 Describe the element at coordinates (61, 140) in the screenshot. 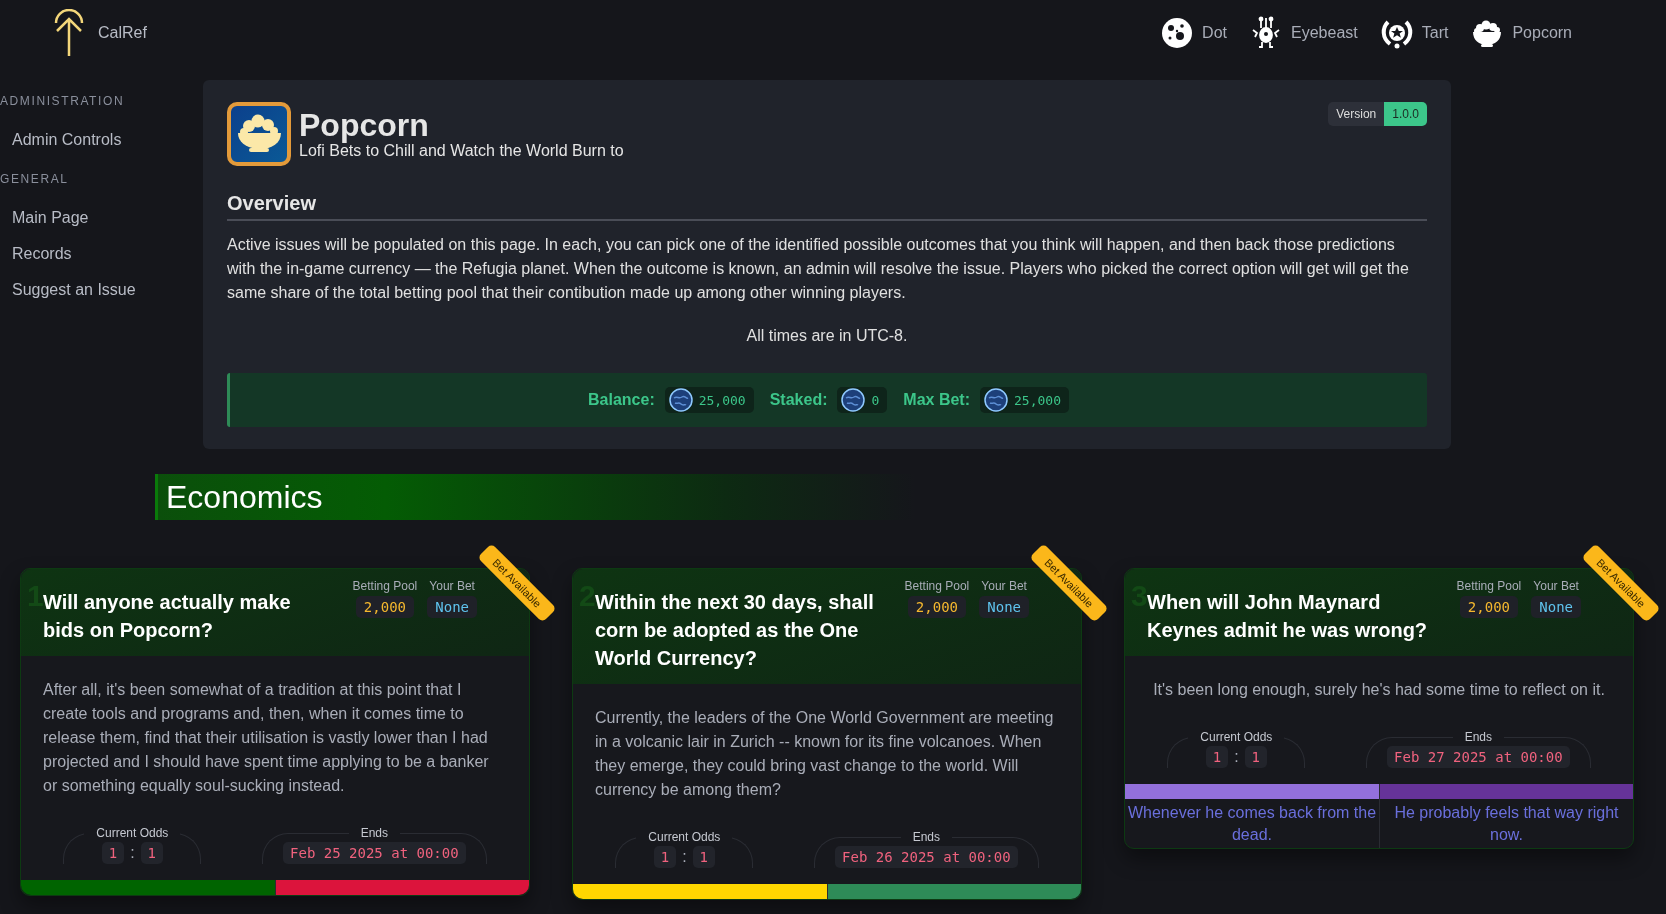

I see `sidebar-link: Admin Controls` at that location.